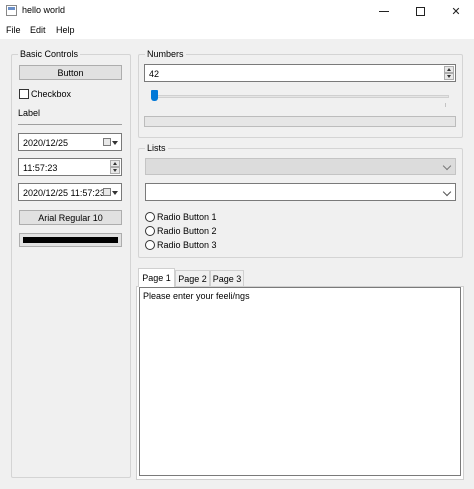 This screenshot has height=489, width=474. I want to click on tab-page-1: Page 1, so click(156, 277).